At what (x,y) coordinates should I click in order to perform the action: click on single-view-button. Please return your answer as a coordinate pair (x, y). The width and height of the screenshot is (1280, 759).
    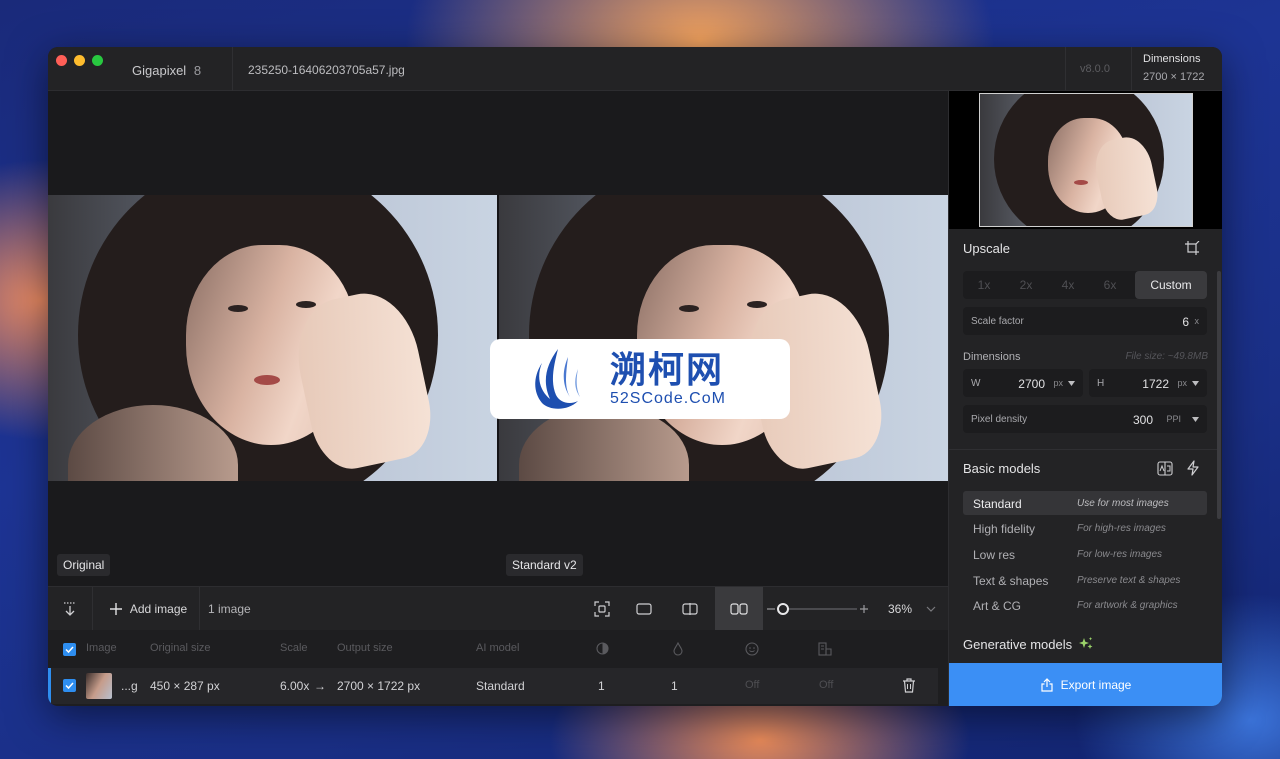
    Looking at the image, I should click on (644, 609).